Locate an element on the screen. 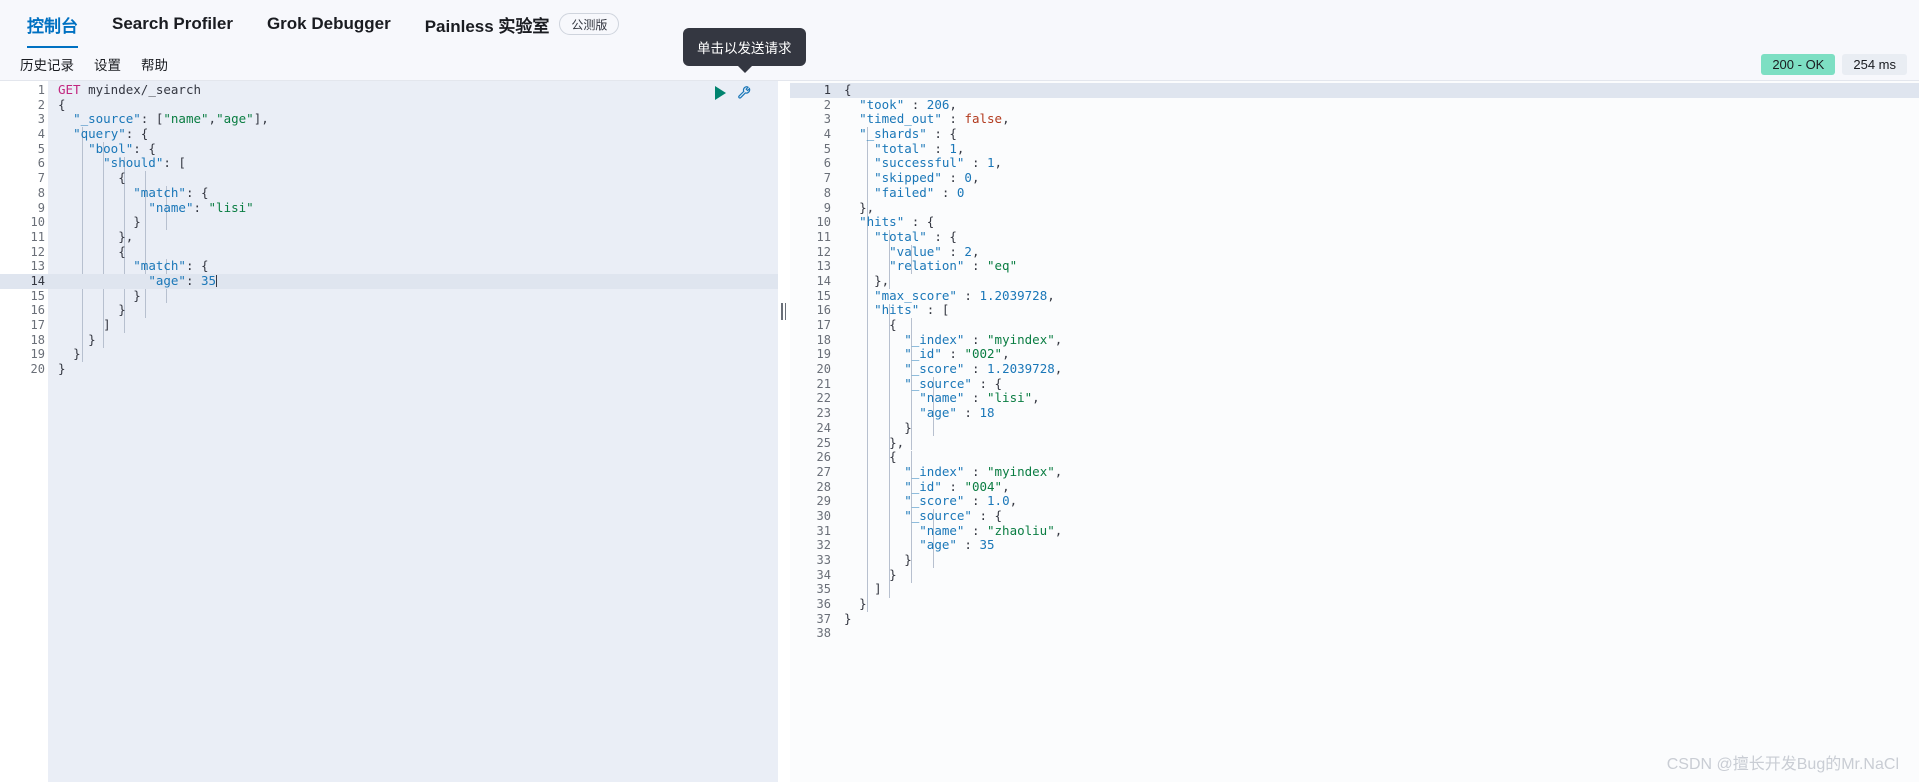  code-line: "_id" : "002", is located at coordinates (1376, 354).